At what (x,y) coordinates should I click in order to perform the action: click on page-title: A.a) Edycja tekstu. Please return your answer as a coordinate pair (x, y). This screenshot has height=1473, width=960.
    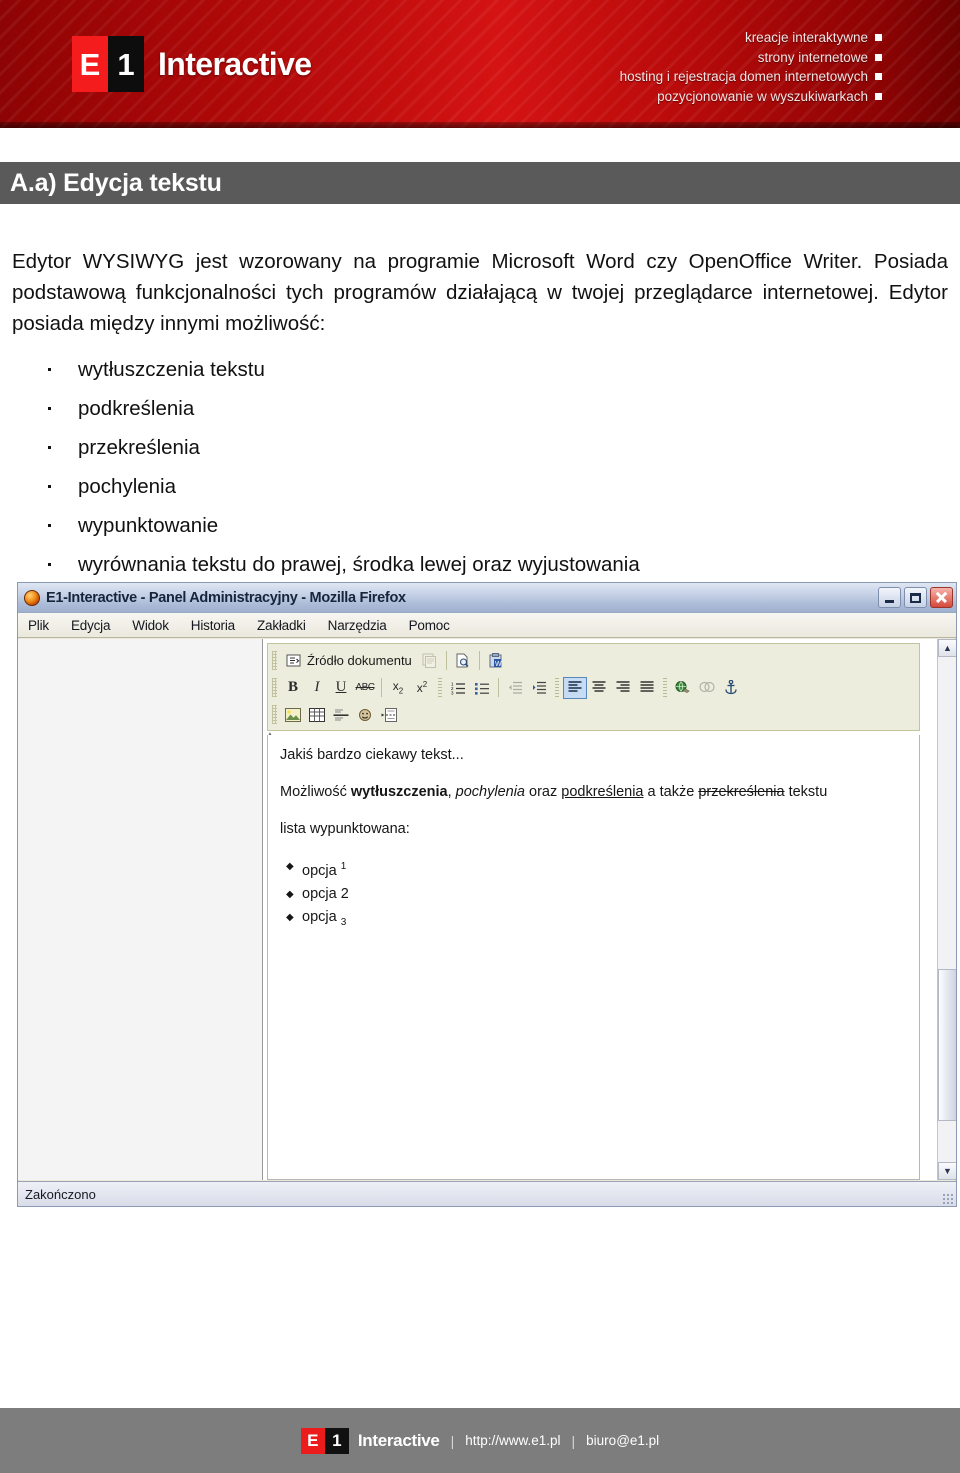
    Looking at the image, I should click on (116, 182).